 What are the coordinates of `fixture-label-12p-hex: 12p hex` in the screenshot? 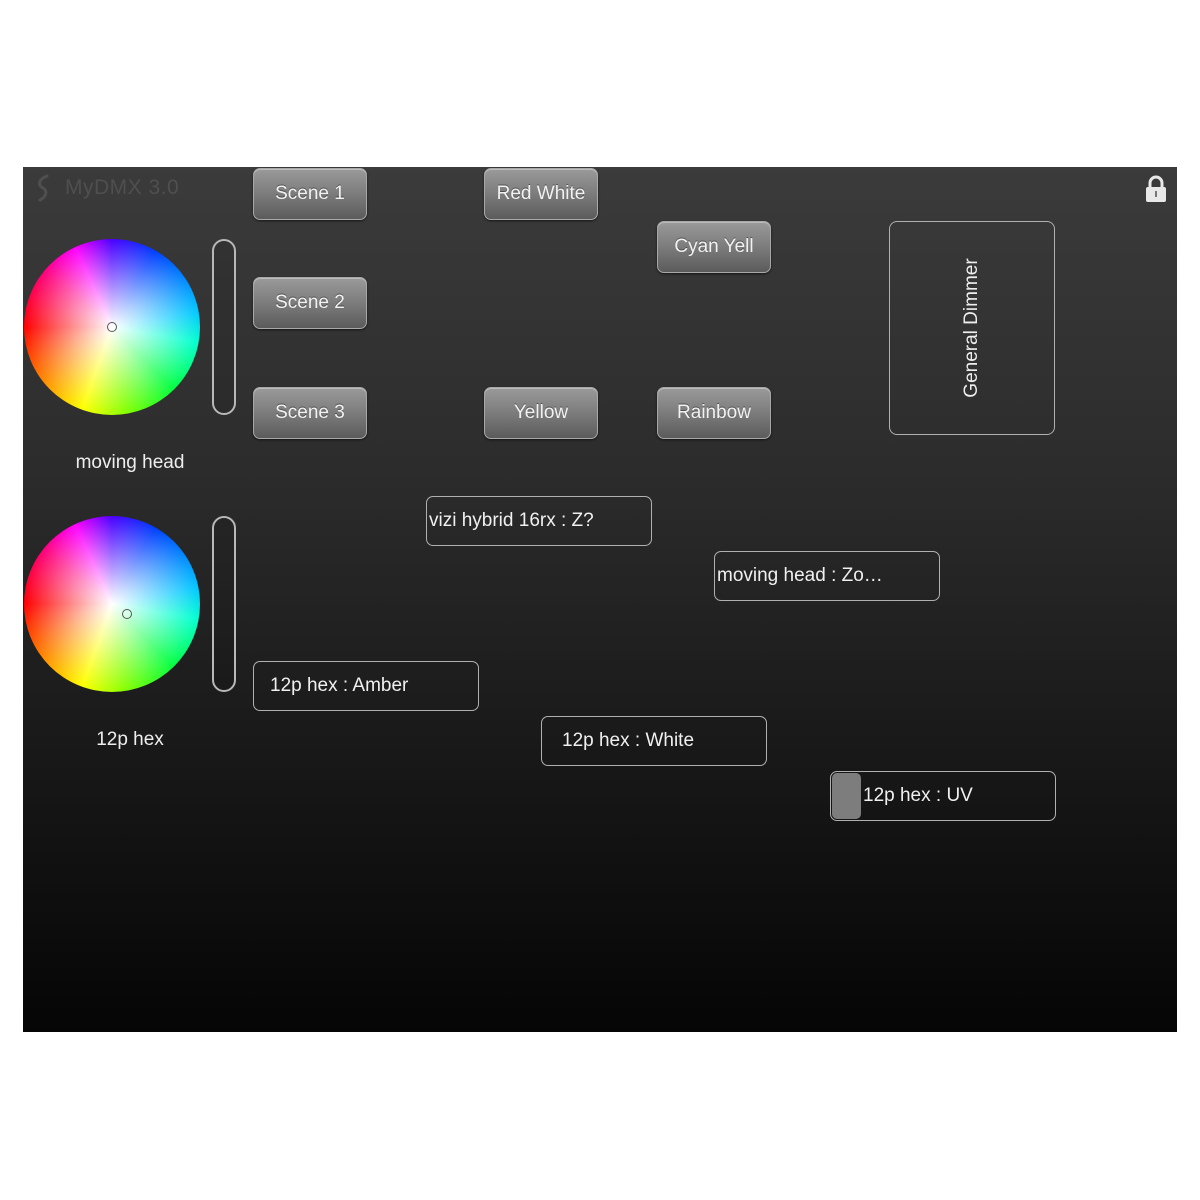 It's located at (130, 739).